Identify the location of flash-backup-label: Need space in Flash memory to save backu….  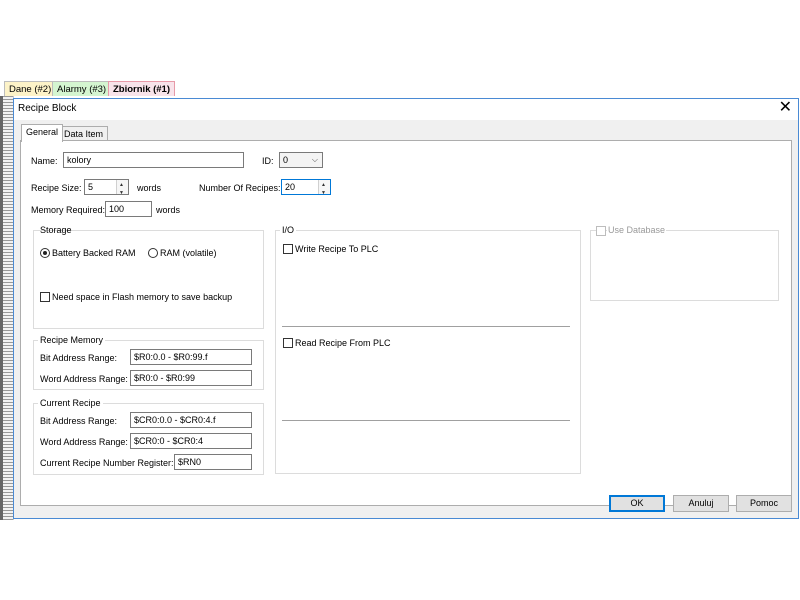
(142, 297).